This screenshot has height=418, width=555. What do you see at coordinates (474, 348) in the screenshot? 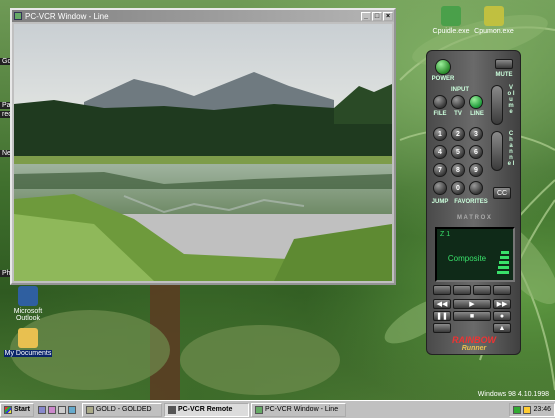
I see `runner-logo: Runner` at bounding box center [474, 348].